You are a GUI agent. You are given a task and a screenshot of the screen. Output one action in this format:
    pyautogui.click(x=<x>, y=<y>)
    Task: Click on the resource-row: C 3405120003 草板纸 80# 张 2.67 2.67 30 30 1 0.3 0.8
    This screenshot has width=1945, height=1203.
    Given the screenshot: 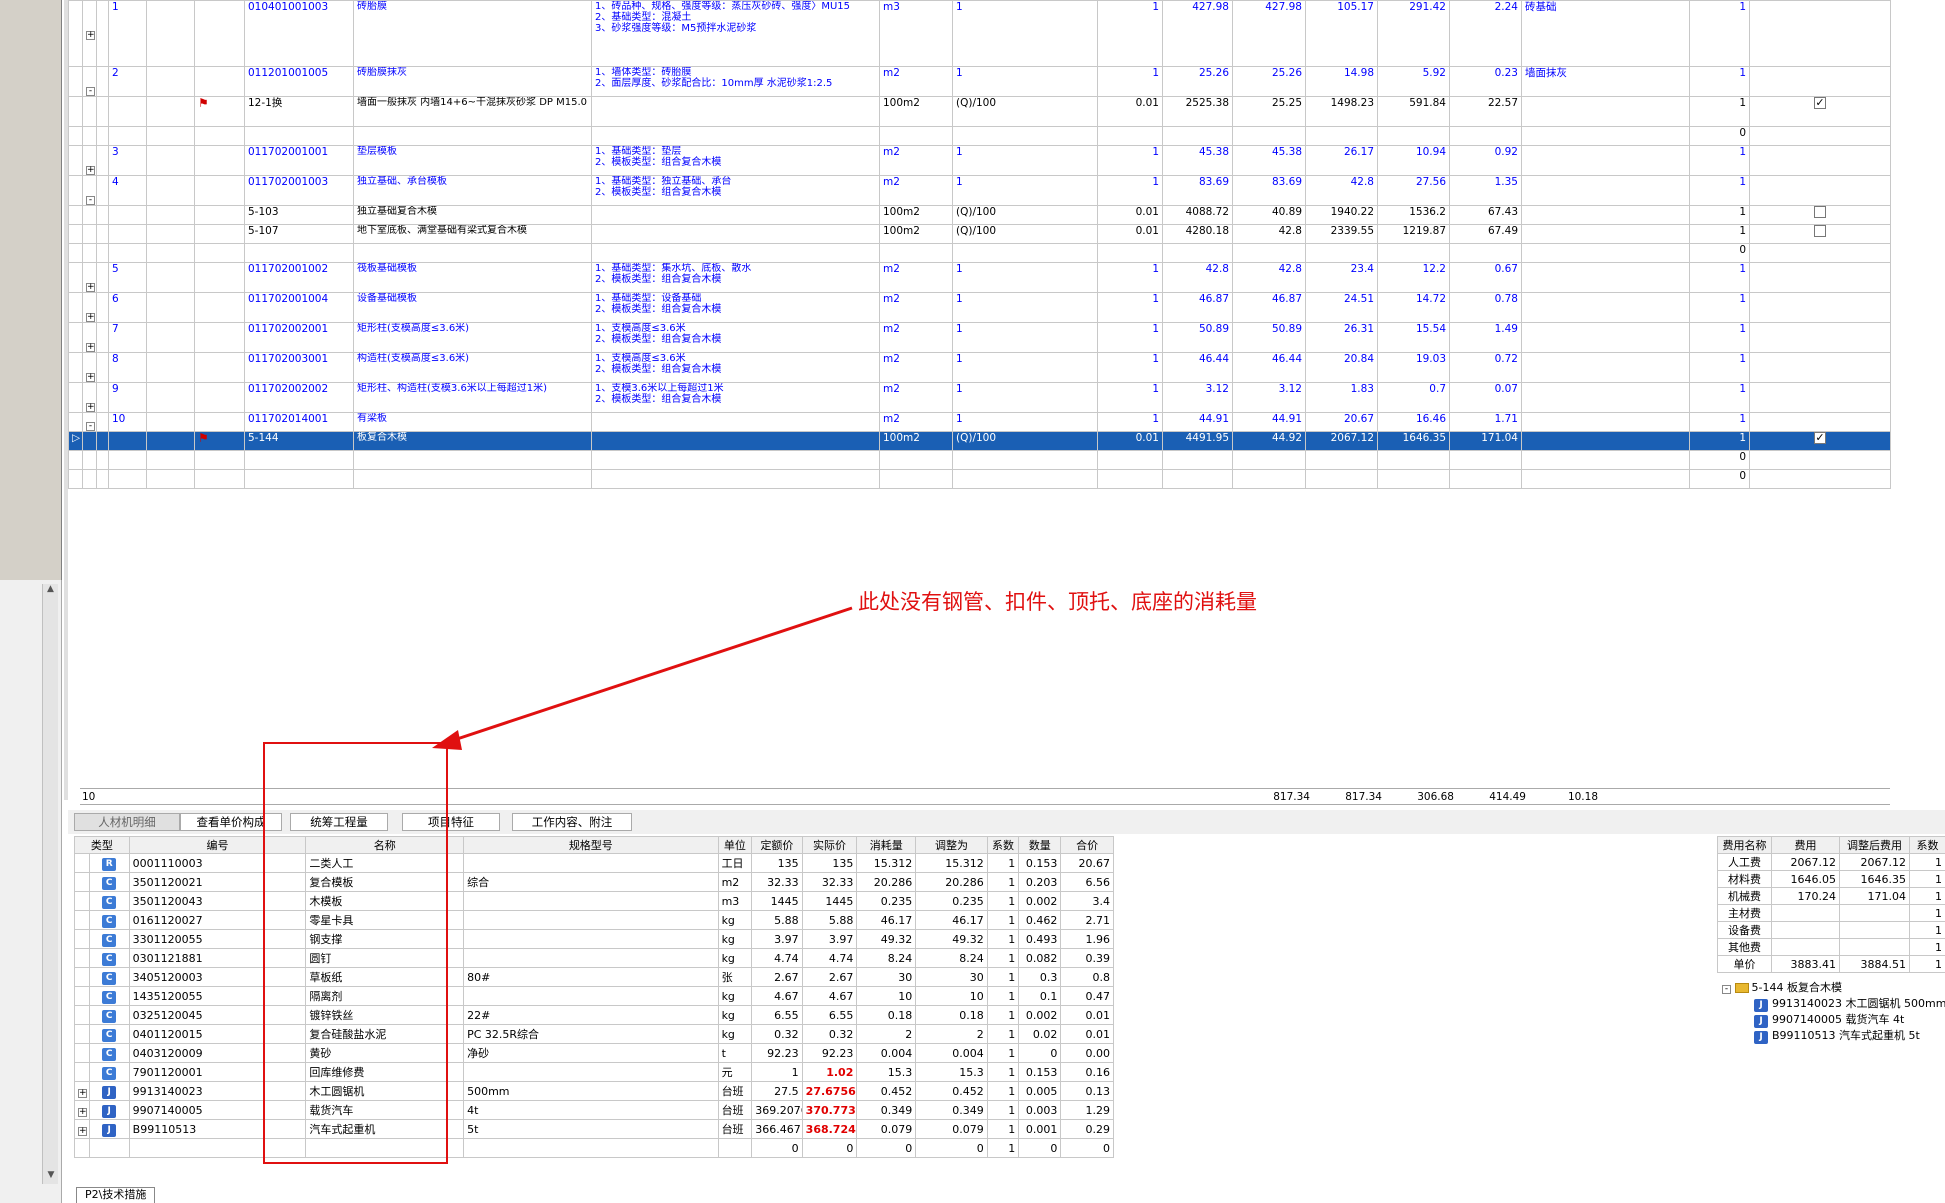 What is the action you would take?
    pyautogui.click(x=594, y=977)
    